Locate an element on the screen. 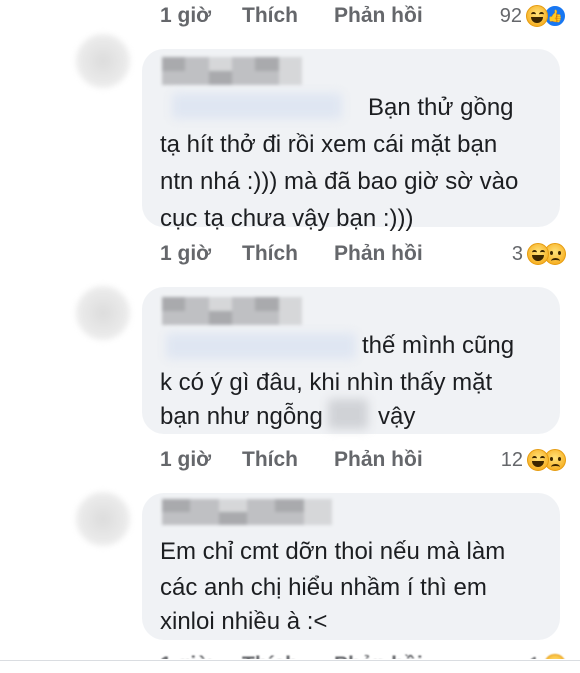 Image resolution: width=580 pixels, height=673 pixels. comment-3-actions: 1 giờ Thích Phản hồi 12 is located at coordinates (367, 460).